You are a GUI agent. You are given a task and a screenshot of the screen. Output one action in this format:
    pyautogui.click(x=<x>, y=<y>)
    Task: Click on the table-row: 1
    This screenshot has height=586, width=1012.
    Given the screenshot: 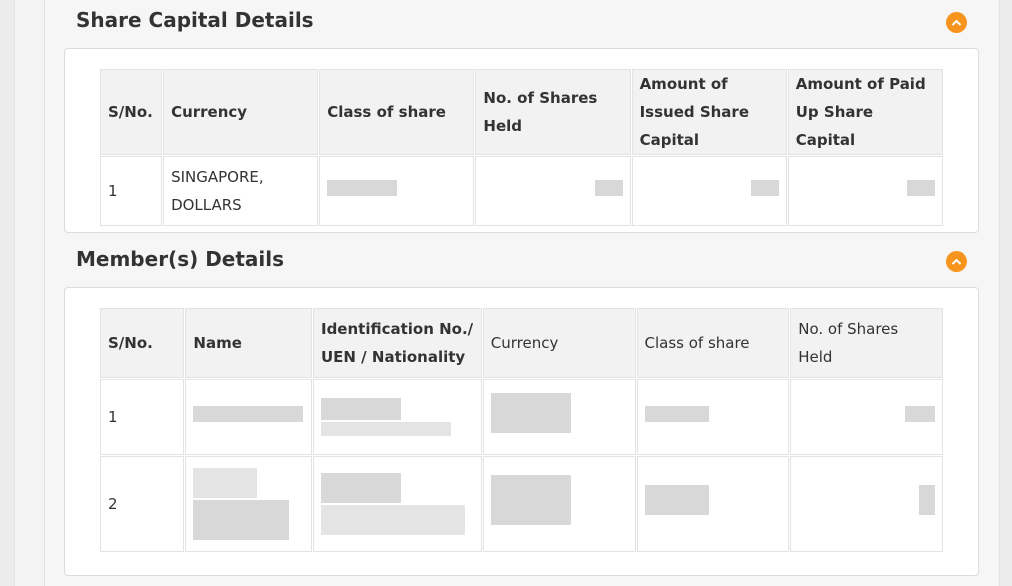 What is the action you would take?
    pyautogui.click(x=521, y=417)
    